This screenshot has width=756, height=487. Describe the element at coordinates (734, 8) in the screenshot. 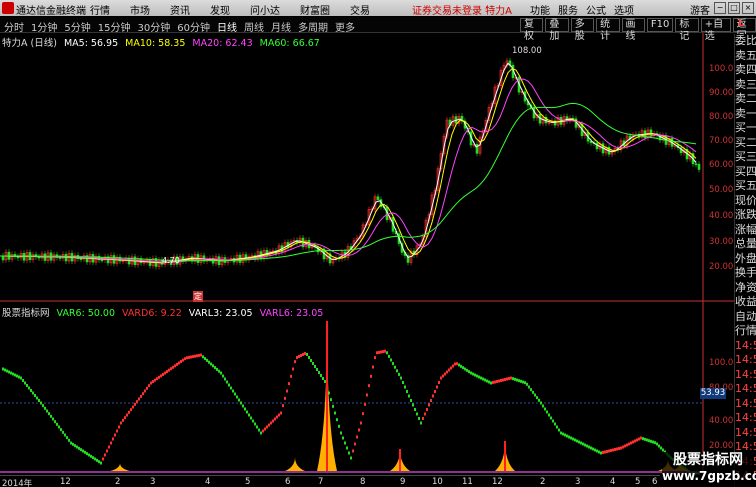

I see `maximize-icon: □` at that location.